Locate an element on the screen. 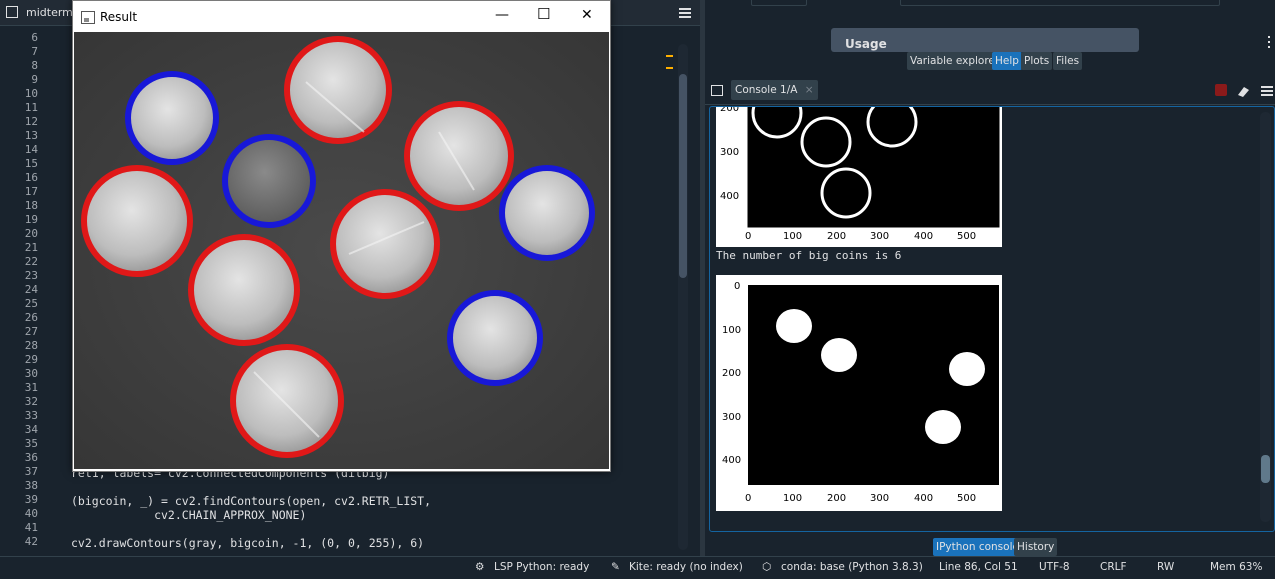  tab-files: Files is located at coordinates (1068, 61).